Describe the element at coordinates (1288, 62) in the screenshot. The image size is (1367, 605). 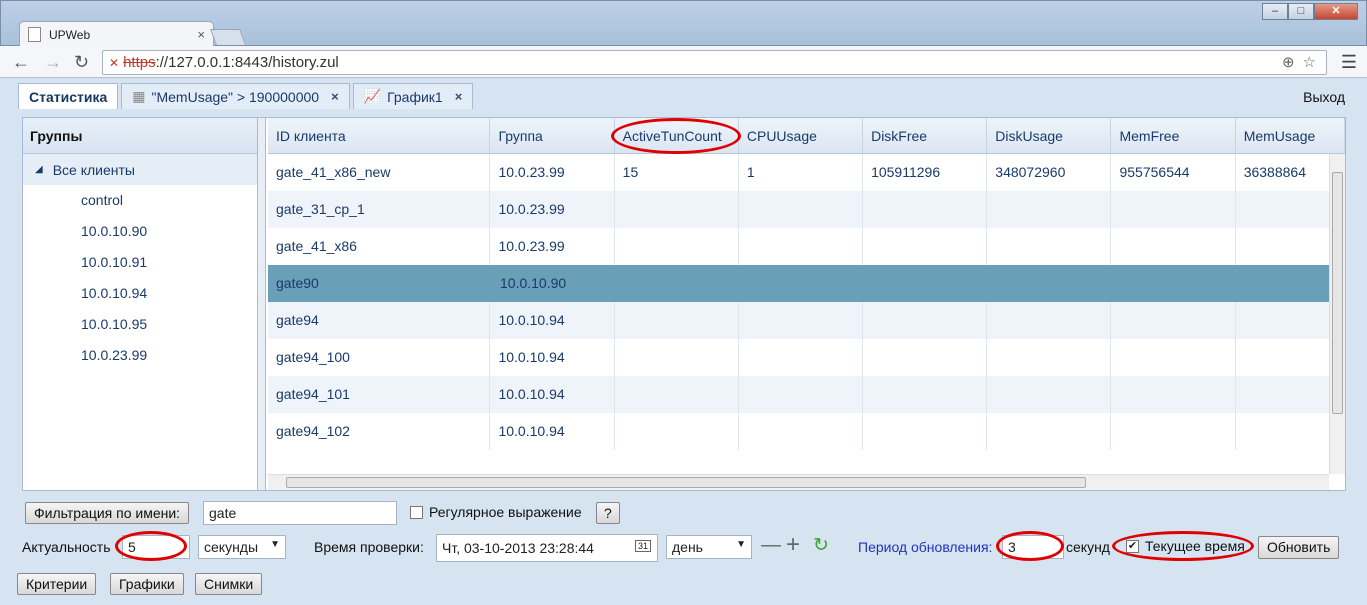
I see `zoom-icon: ⊕` at that location.